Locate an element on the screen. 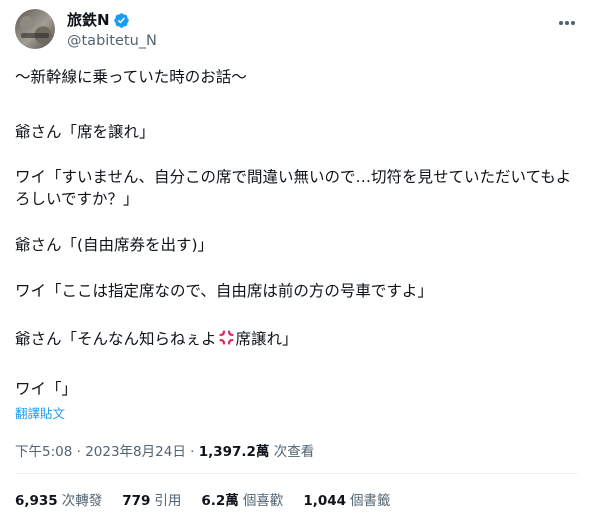  tweet-date: 2023年8月24日 is located at coordinates (135, 452).